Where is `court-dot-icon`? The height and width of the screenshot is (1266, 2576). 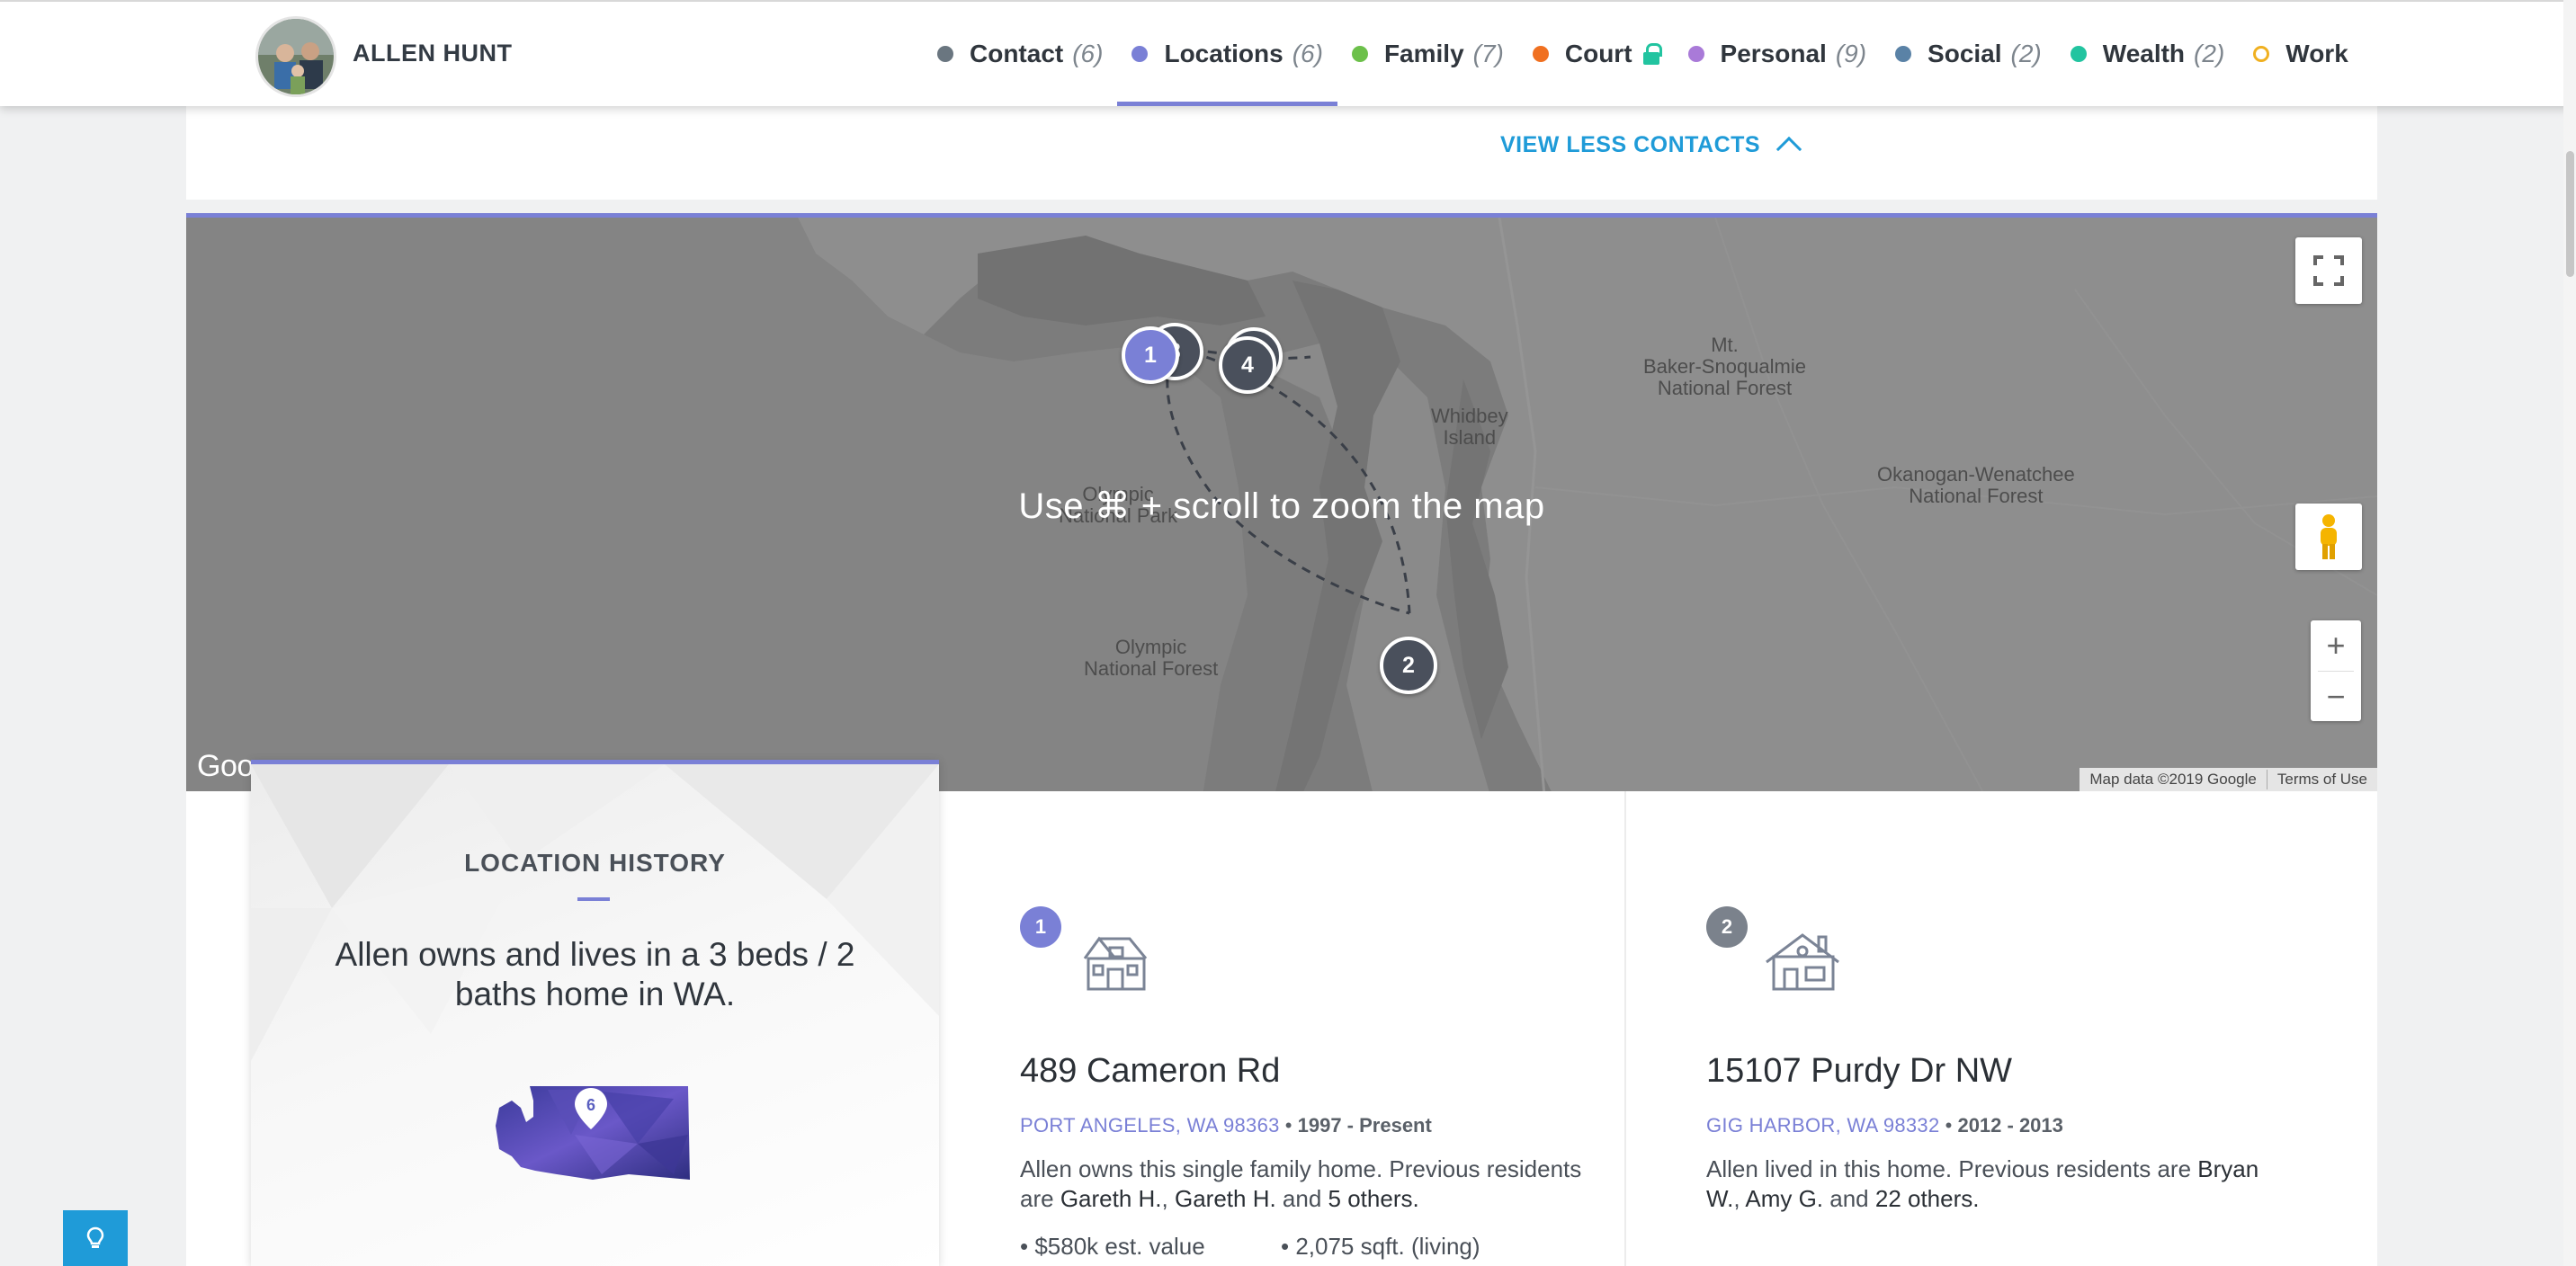
court-dot-icon is located at coordinates (1540, 54).